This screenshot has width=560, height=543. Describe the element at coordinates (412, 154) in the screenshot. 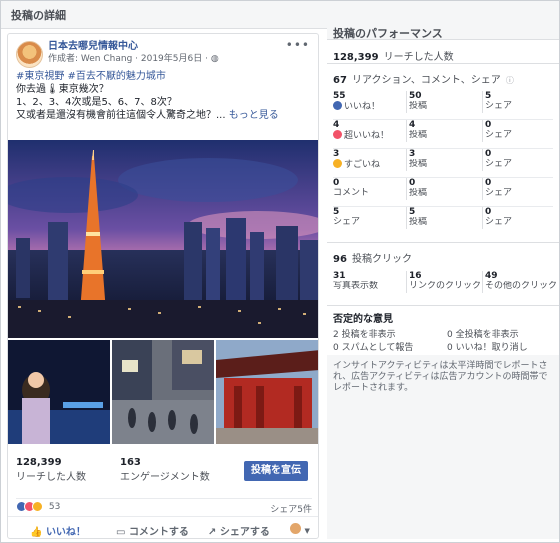

I see `wow-post-count: 3` at that location.